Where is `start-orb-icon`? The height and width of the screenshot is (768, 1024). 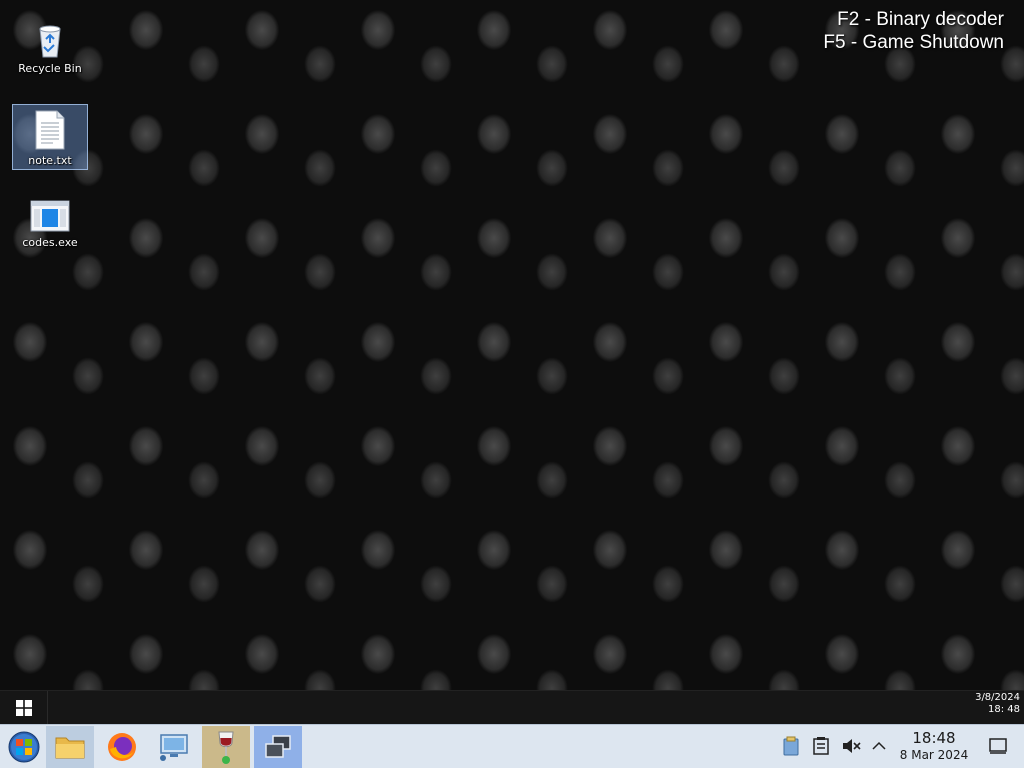 start-orb-icon is located at coordinates (24, 747).